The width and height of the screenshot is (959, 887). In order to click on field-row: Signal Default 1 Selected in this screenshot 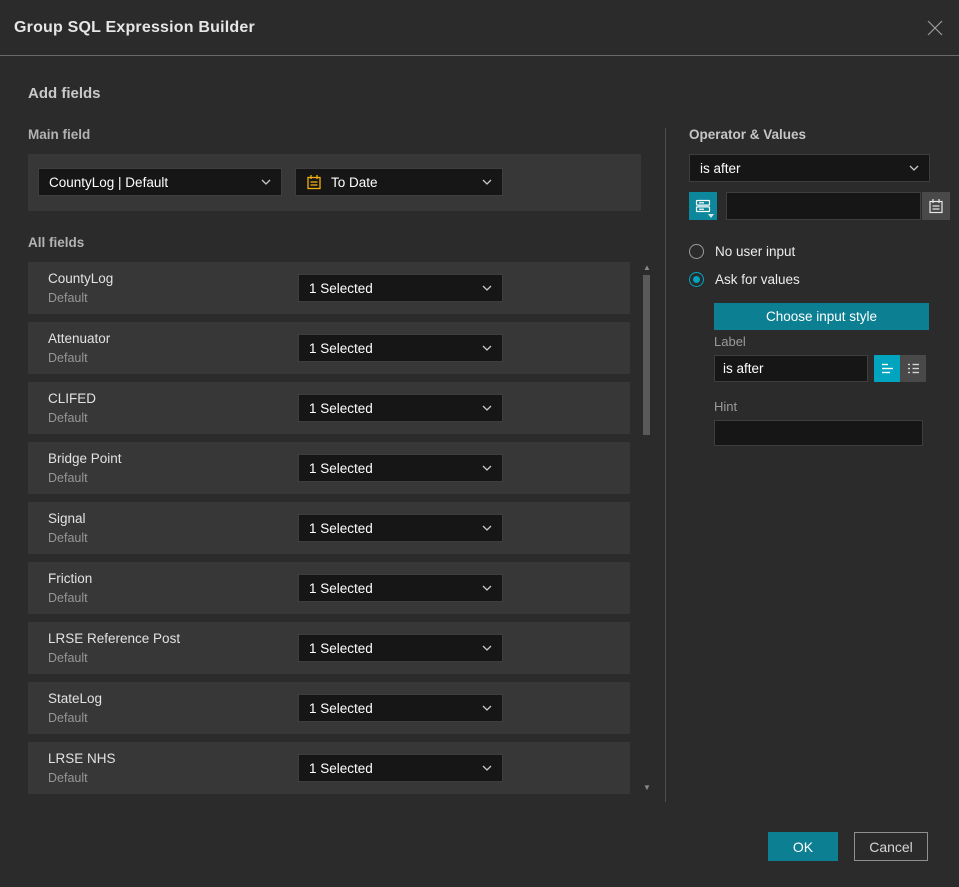, I will do `click(329, 528)`.